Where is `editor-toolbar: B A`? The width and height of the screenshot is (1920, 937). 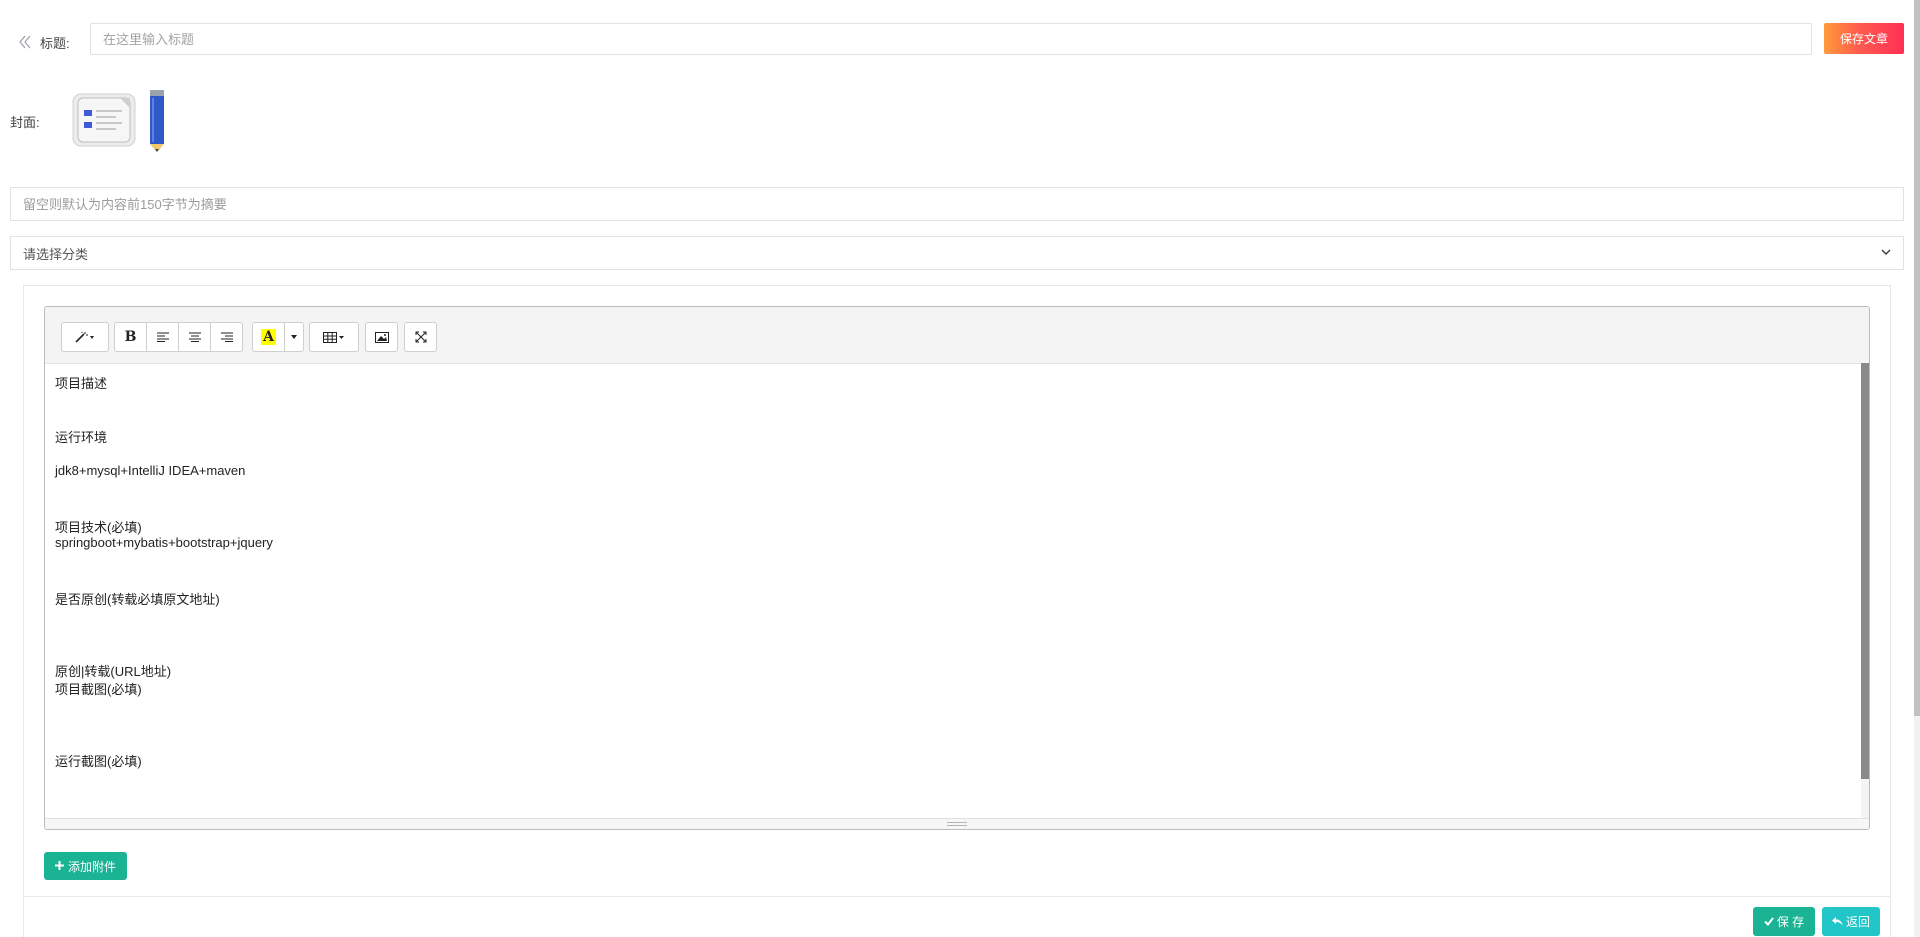 editor-toolbar: B A is located at coordinates (957, 335).